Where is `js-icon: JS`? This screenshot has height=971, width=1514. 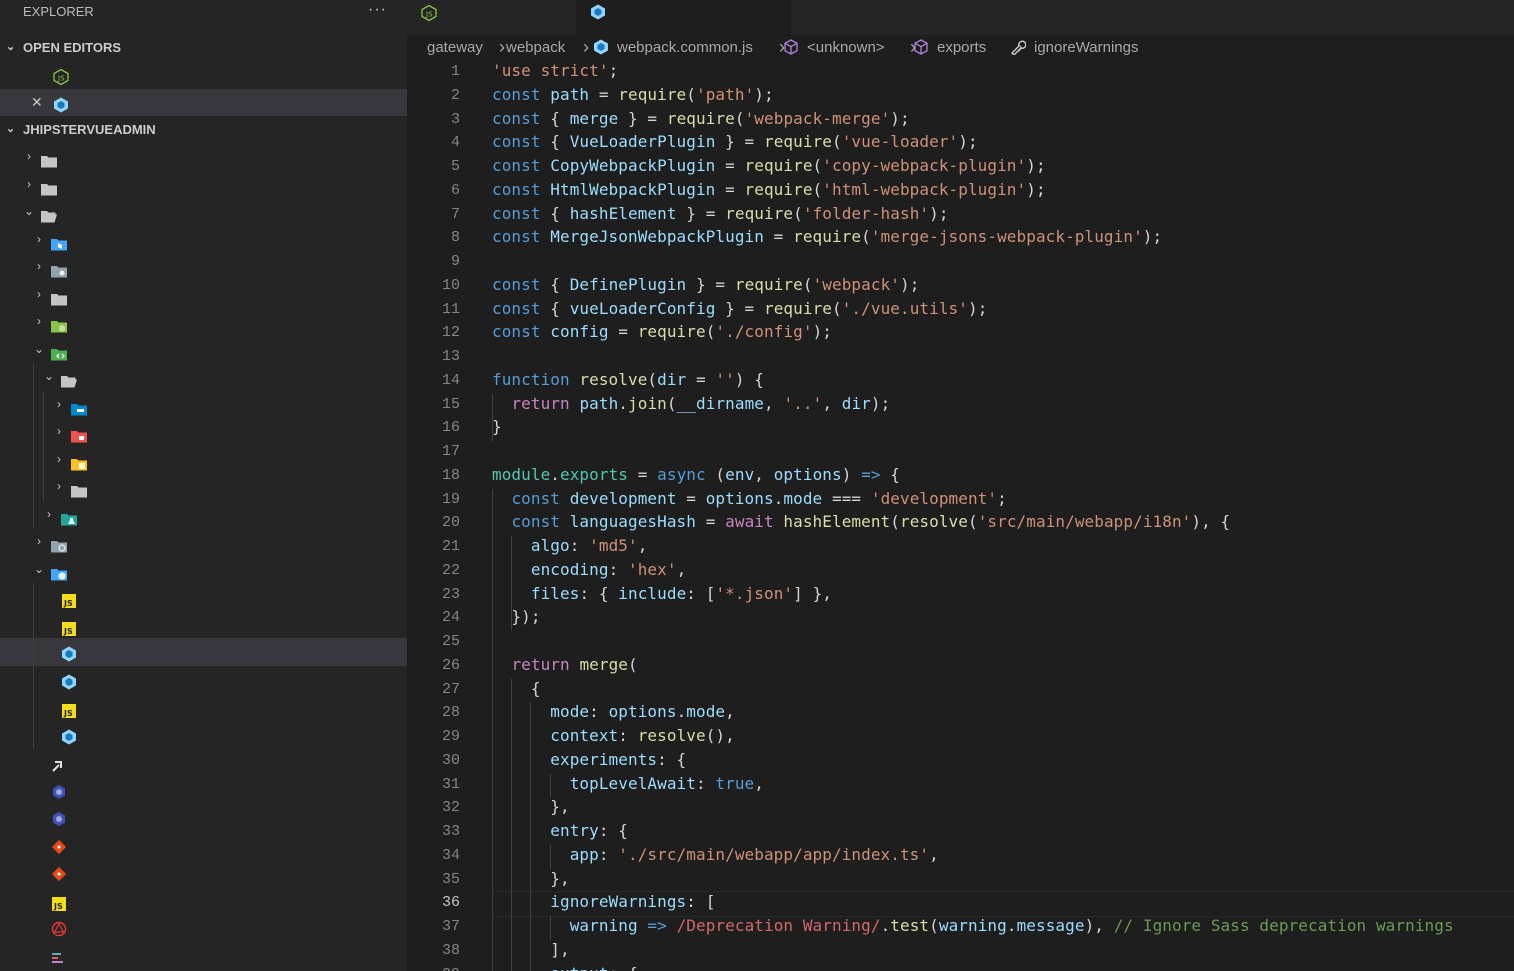
js-icon: JS is located at coordinates (59, 902).